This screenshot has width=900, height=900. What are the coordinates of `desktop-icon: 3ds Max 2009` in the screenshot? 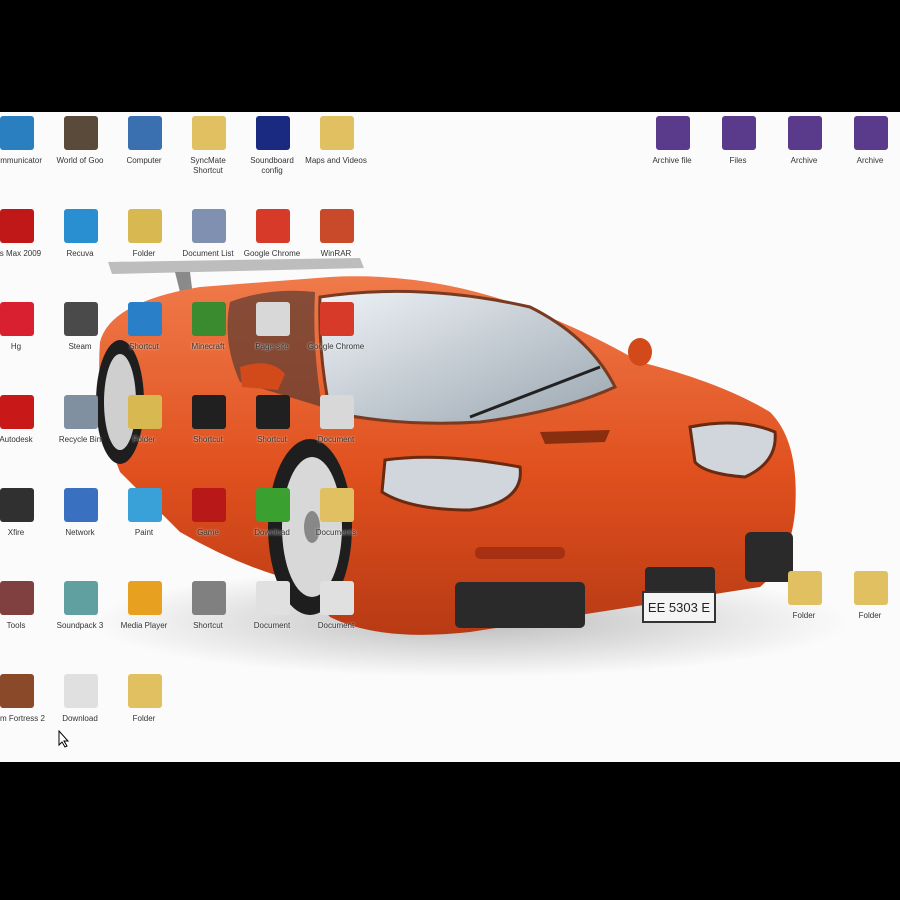 It's located at (24, 250).